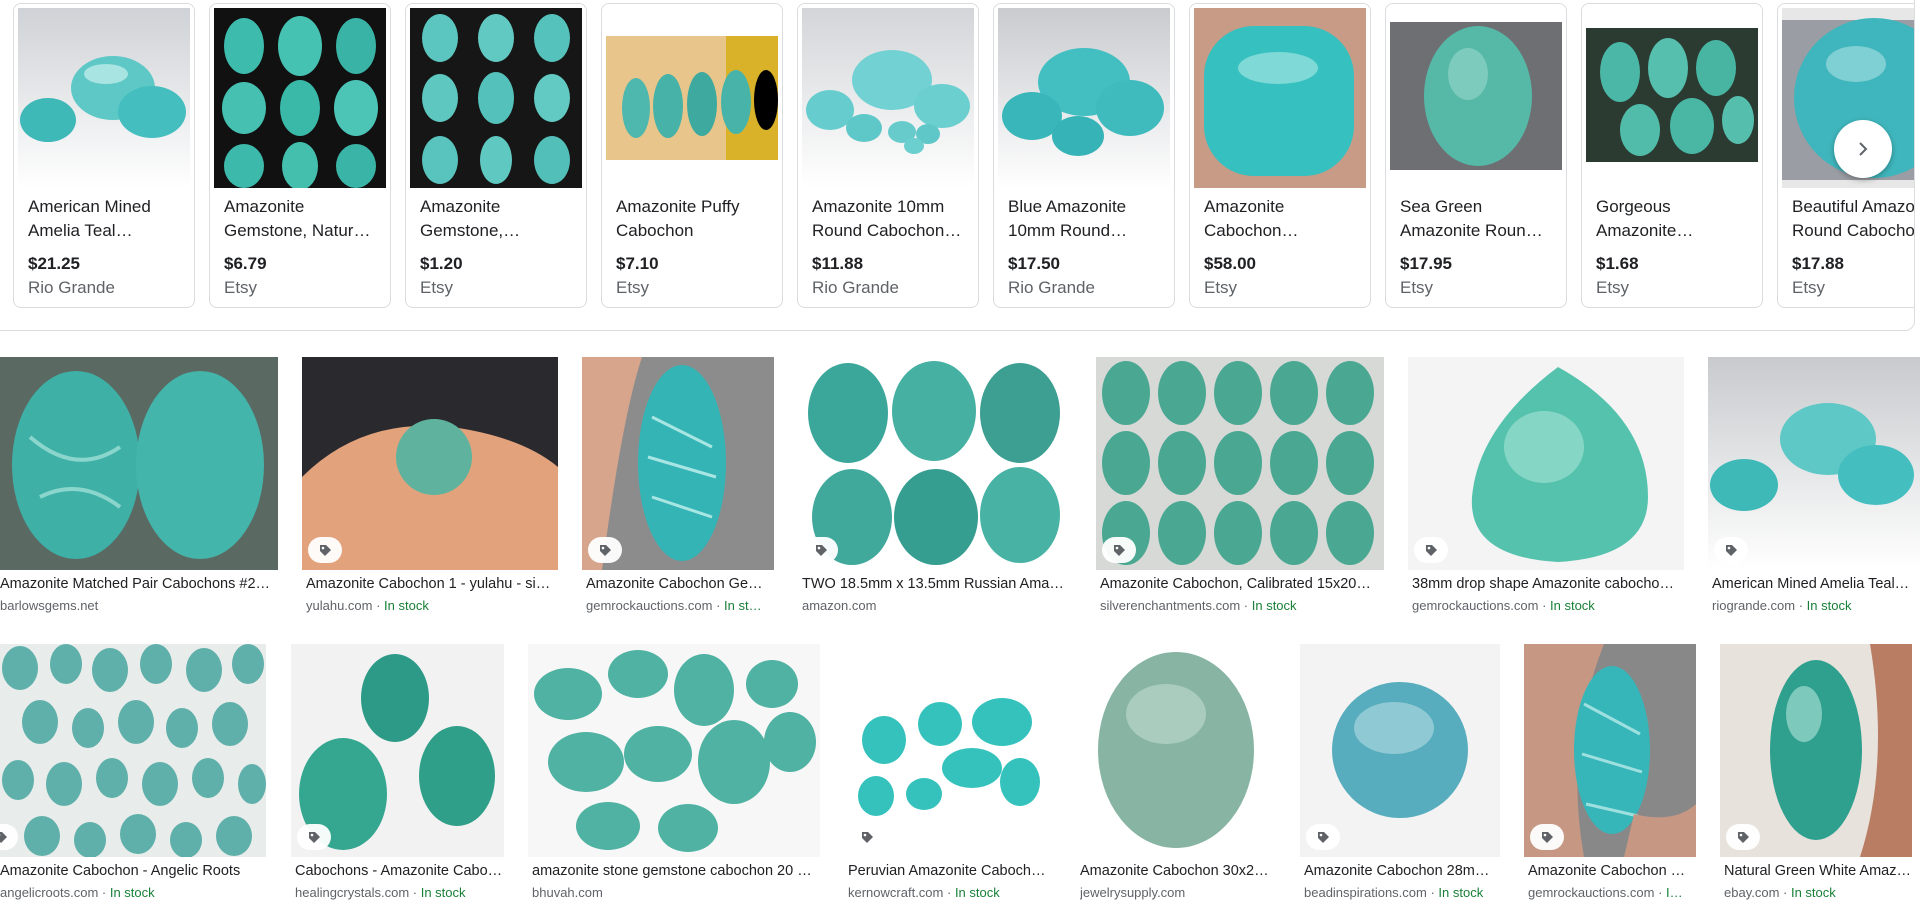 This screenshot has height=915, width=1920. What do you see at coordinates (1394, 892) in the screenshot?
I see `result-source: beadinspirations.com · In stock` at bounding box center [1394, 892].